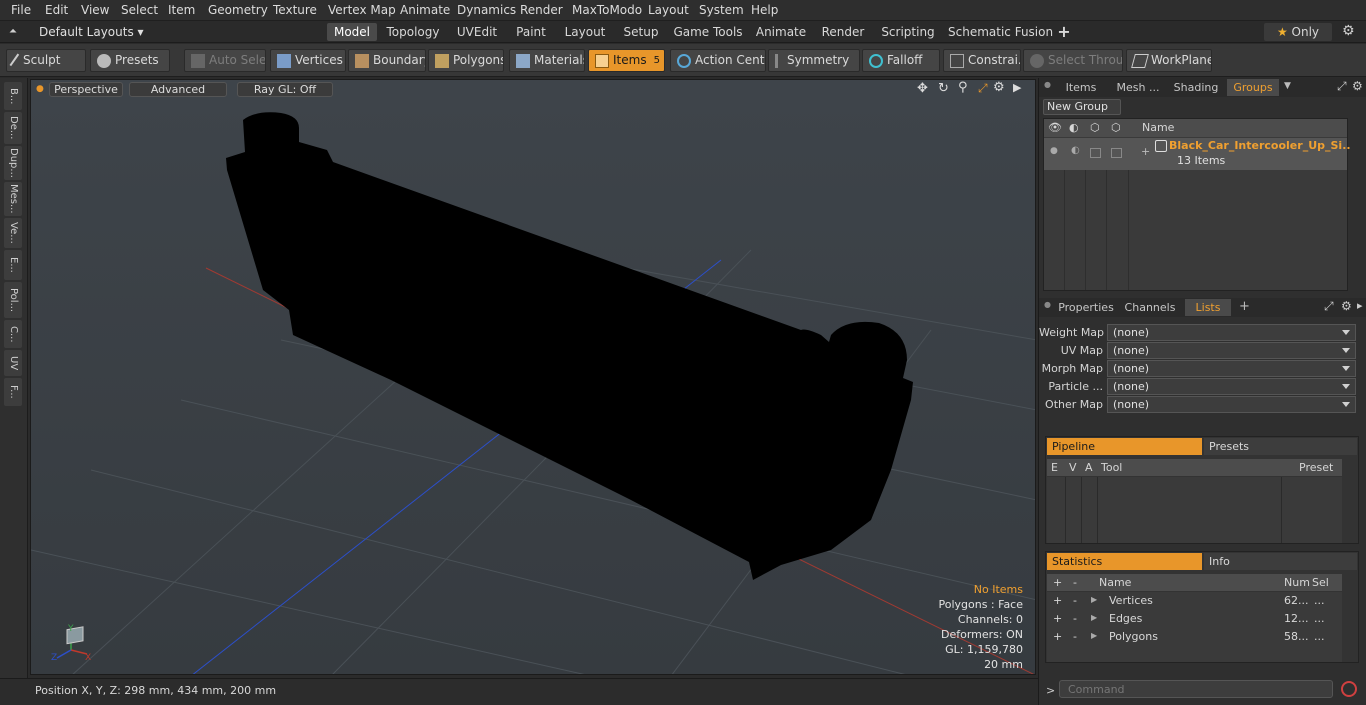 This screenshot has height=705, width=1366. What do you see at coordinates (999, 87) in the screenshot?
I see `viewport-gear-icon: ⚙` at bounding box center [999, 87].